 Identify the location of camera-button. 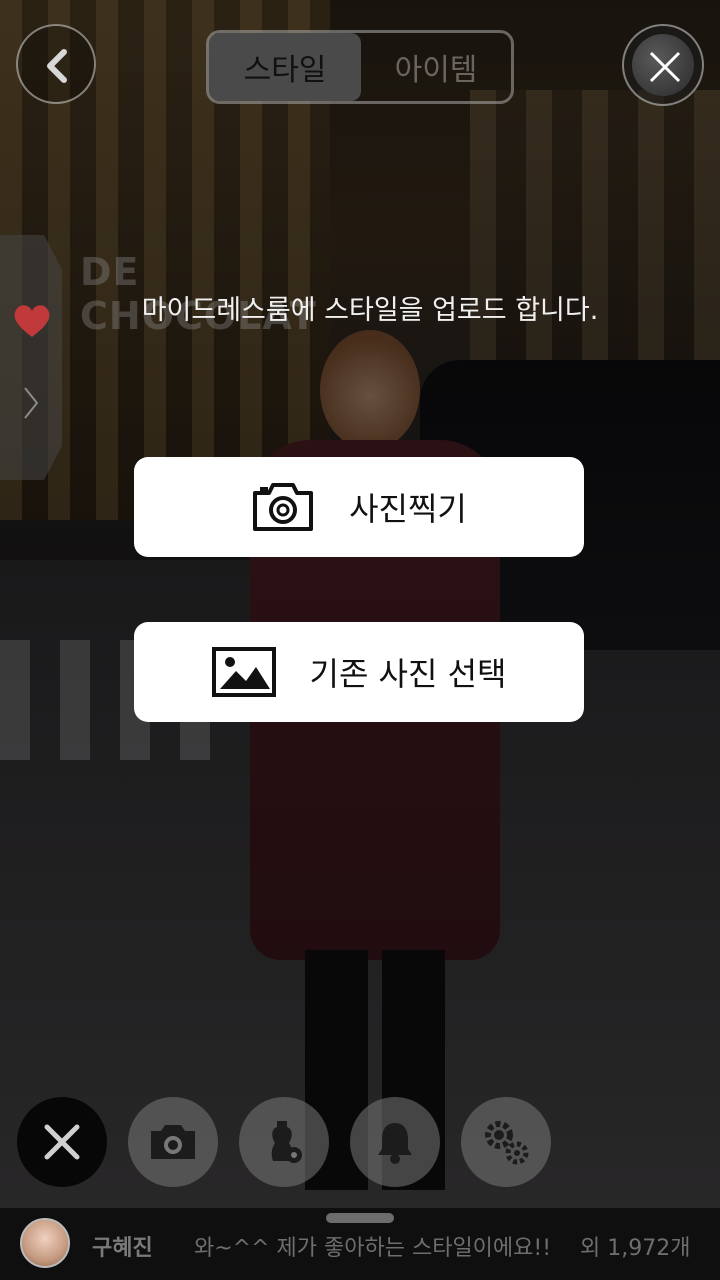
(173, 1142).